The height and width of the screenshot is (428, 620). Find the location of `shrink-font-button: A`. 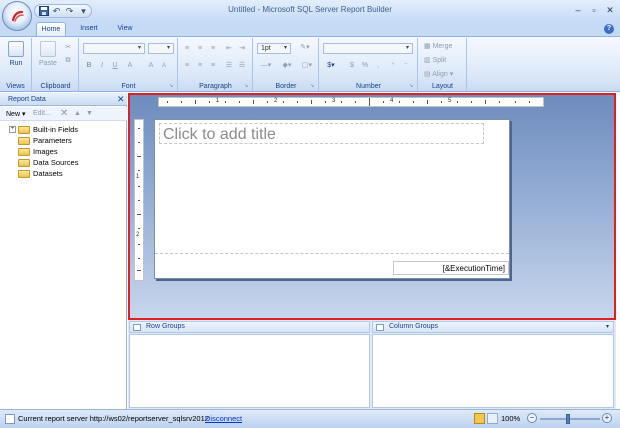

shrink-font-button: A is located at coordinates (164, 66).